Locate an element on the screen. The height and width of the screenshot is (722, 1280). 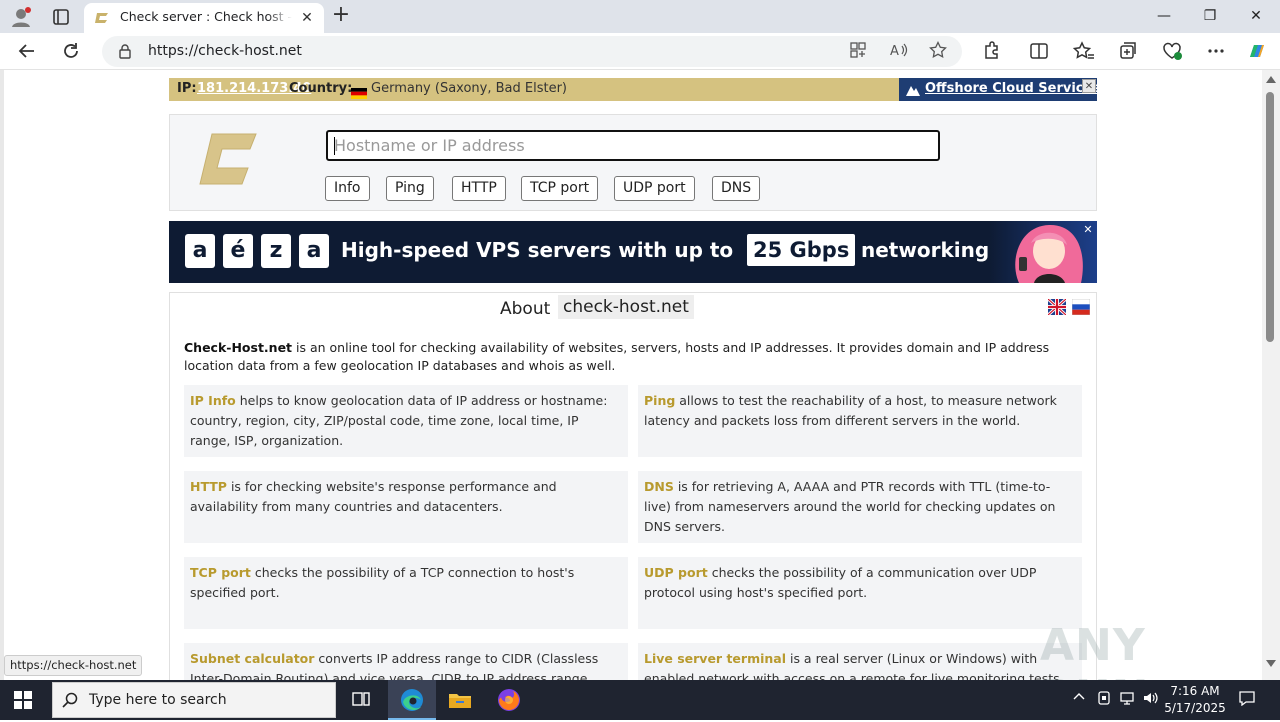
refresh-icon is located at coordinates (71, 51).